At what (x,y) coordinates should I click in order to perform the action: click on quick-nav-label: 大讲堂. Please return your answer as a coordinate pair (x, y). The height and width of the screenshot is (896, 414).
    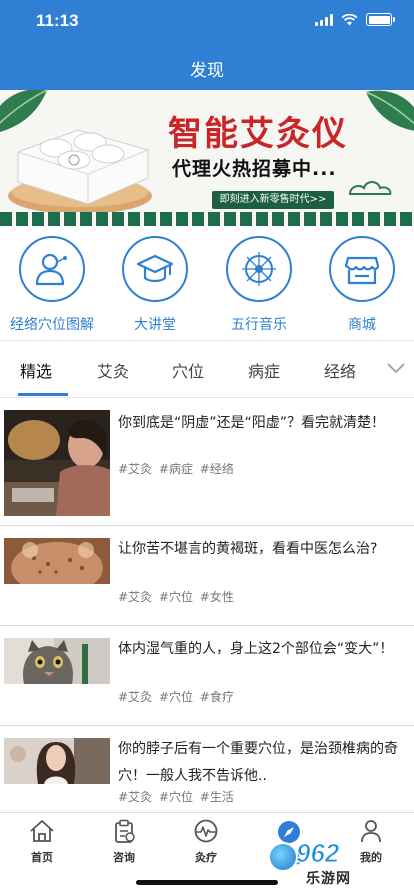
    Looking at the image, I should click on (155, 325).